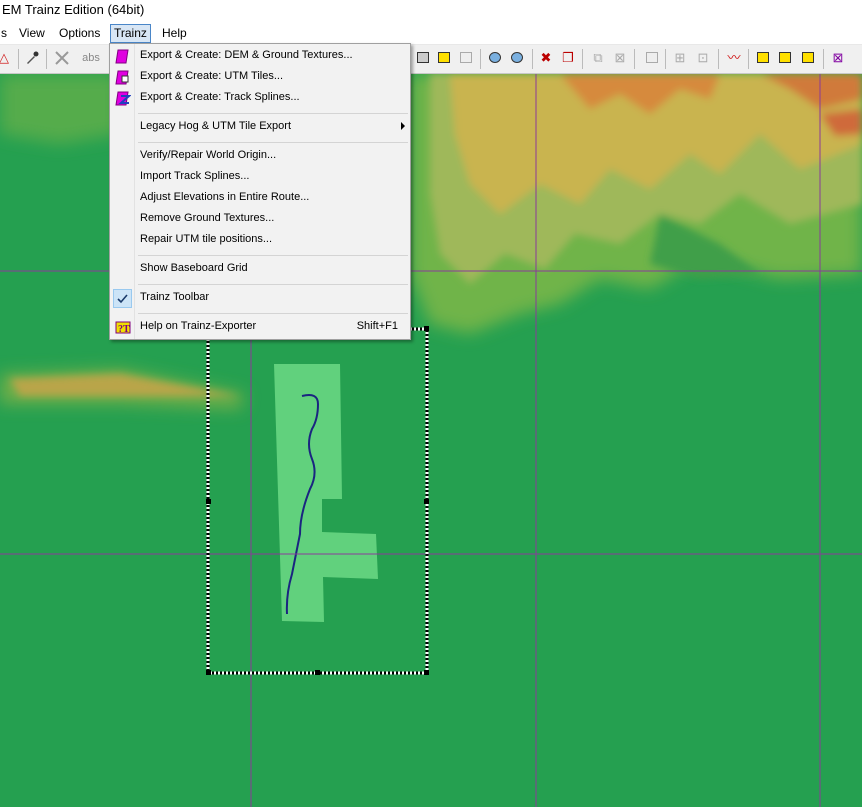 This screenshot has height=807, width=862. What do you see at coordinates (174, 33) in the screenshot?
I see `menu-help: Help` at bounding box center [174, 33].